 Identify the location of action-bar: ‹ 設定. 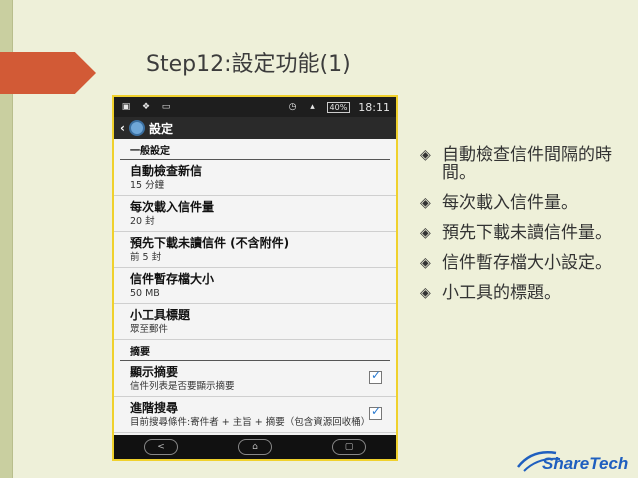
(255, 128).